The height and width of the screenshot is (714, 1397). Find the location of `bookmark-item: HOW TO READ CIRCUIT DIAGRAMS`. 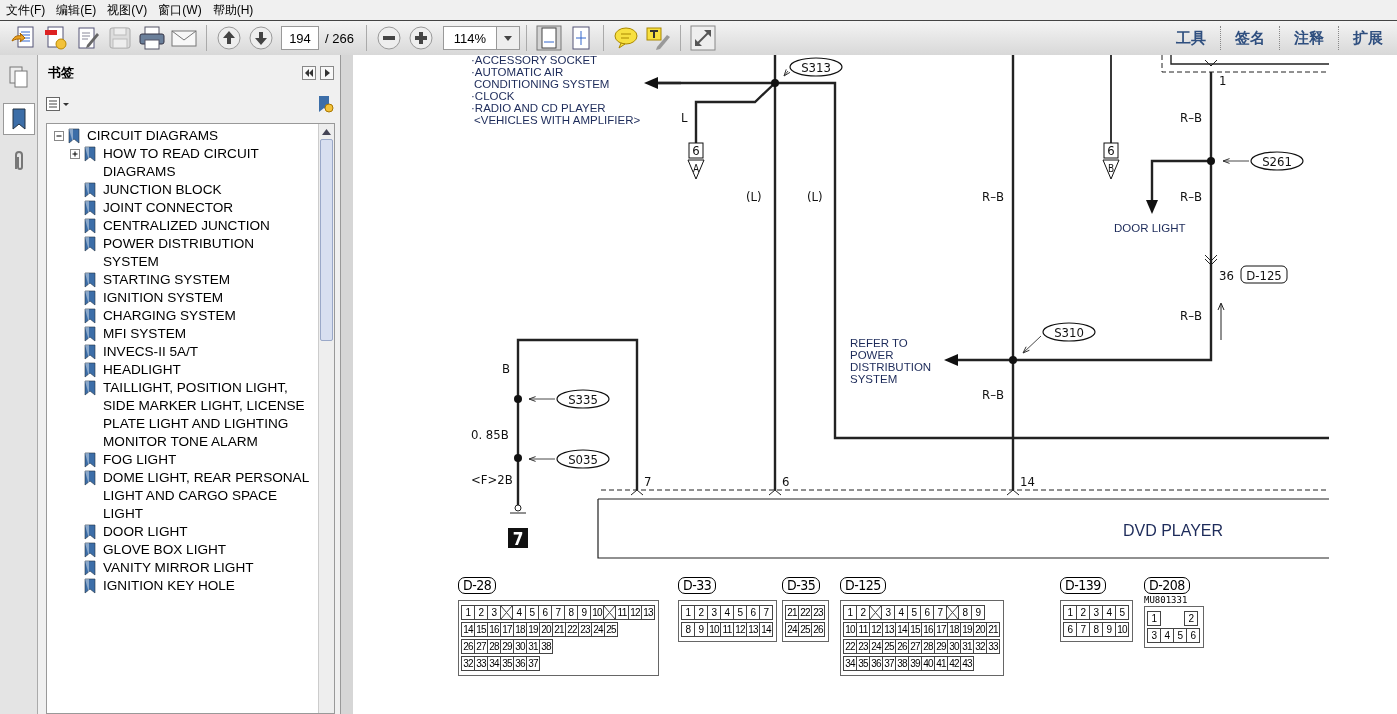

bookmark-item: HOW TO READ CIRCUIT DIAGRAMS is located at coordinates (208, 163).